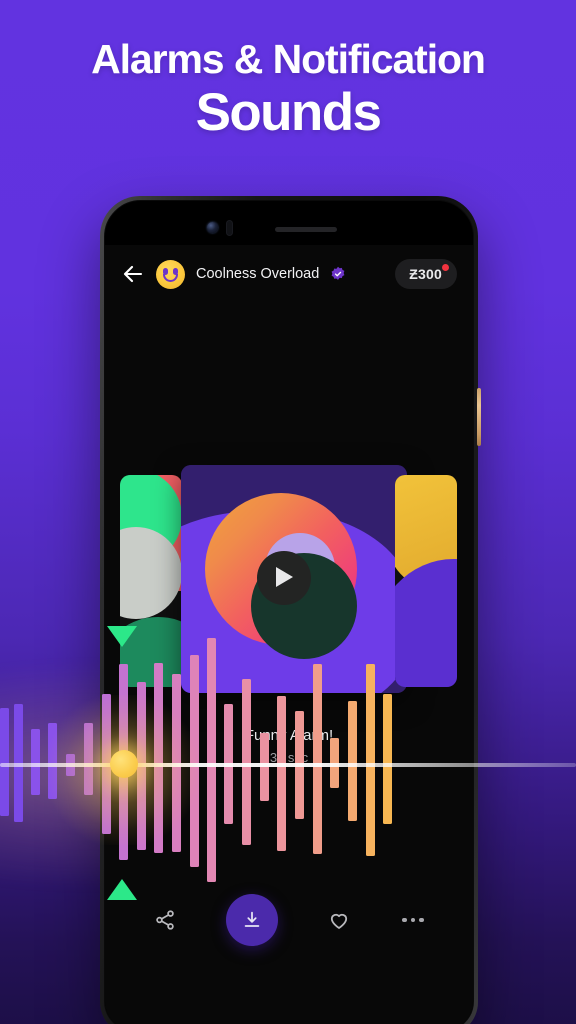  Describe the element at coordinates (212, 227) in the screenshot. I see `front-camera-icon` at that location.